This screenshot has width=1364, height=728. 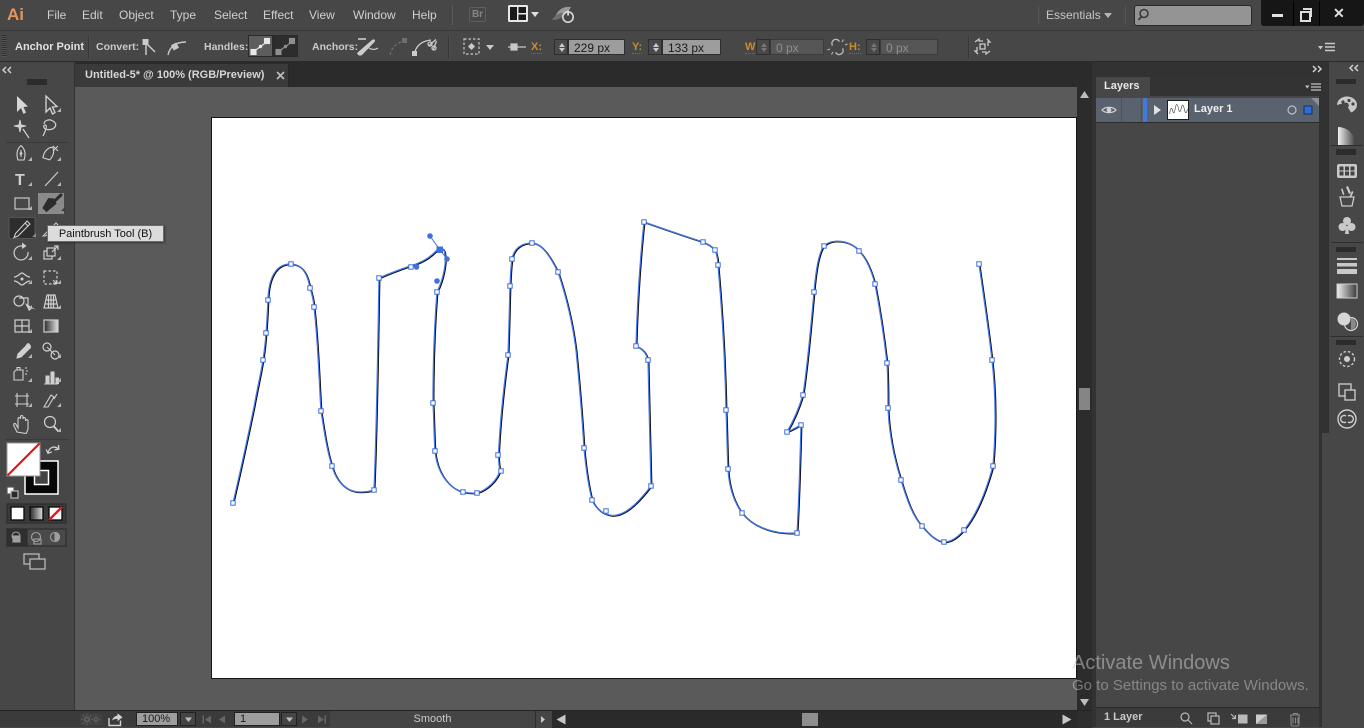 I want to click on svg-text: T, so click(x=20, y=180).